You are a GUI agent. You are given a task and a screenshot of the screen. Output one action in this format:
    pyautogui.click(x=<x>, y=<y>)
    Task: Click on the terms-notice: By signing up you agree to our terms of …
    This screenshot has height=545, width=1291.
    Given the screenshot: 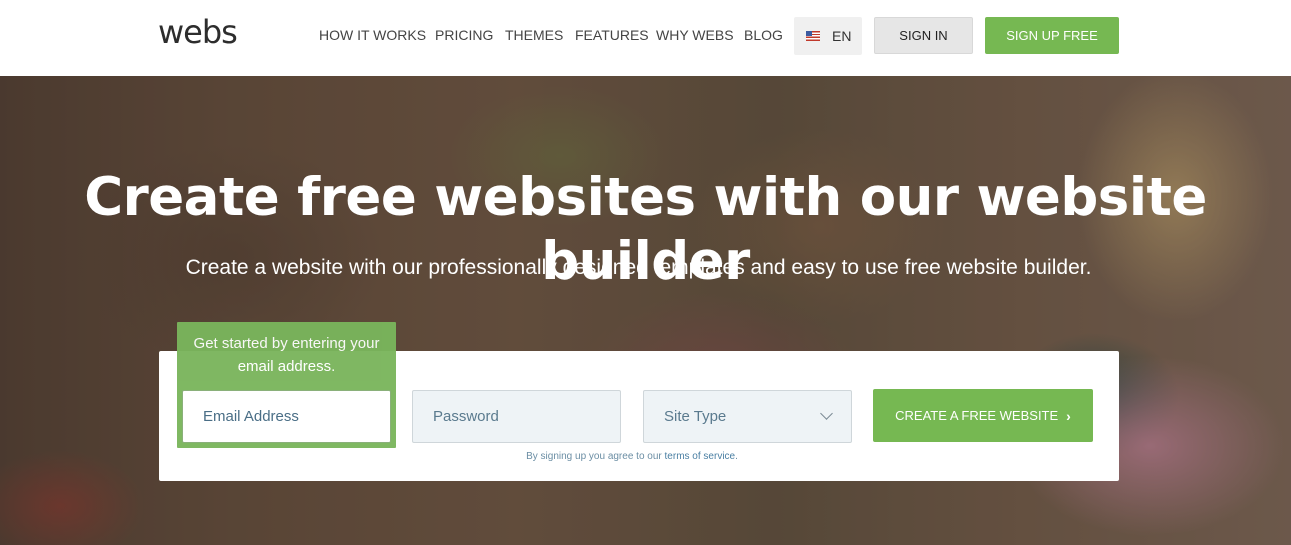 What is the action you would take?
    pyautogui.click(x=632, y=456)
    